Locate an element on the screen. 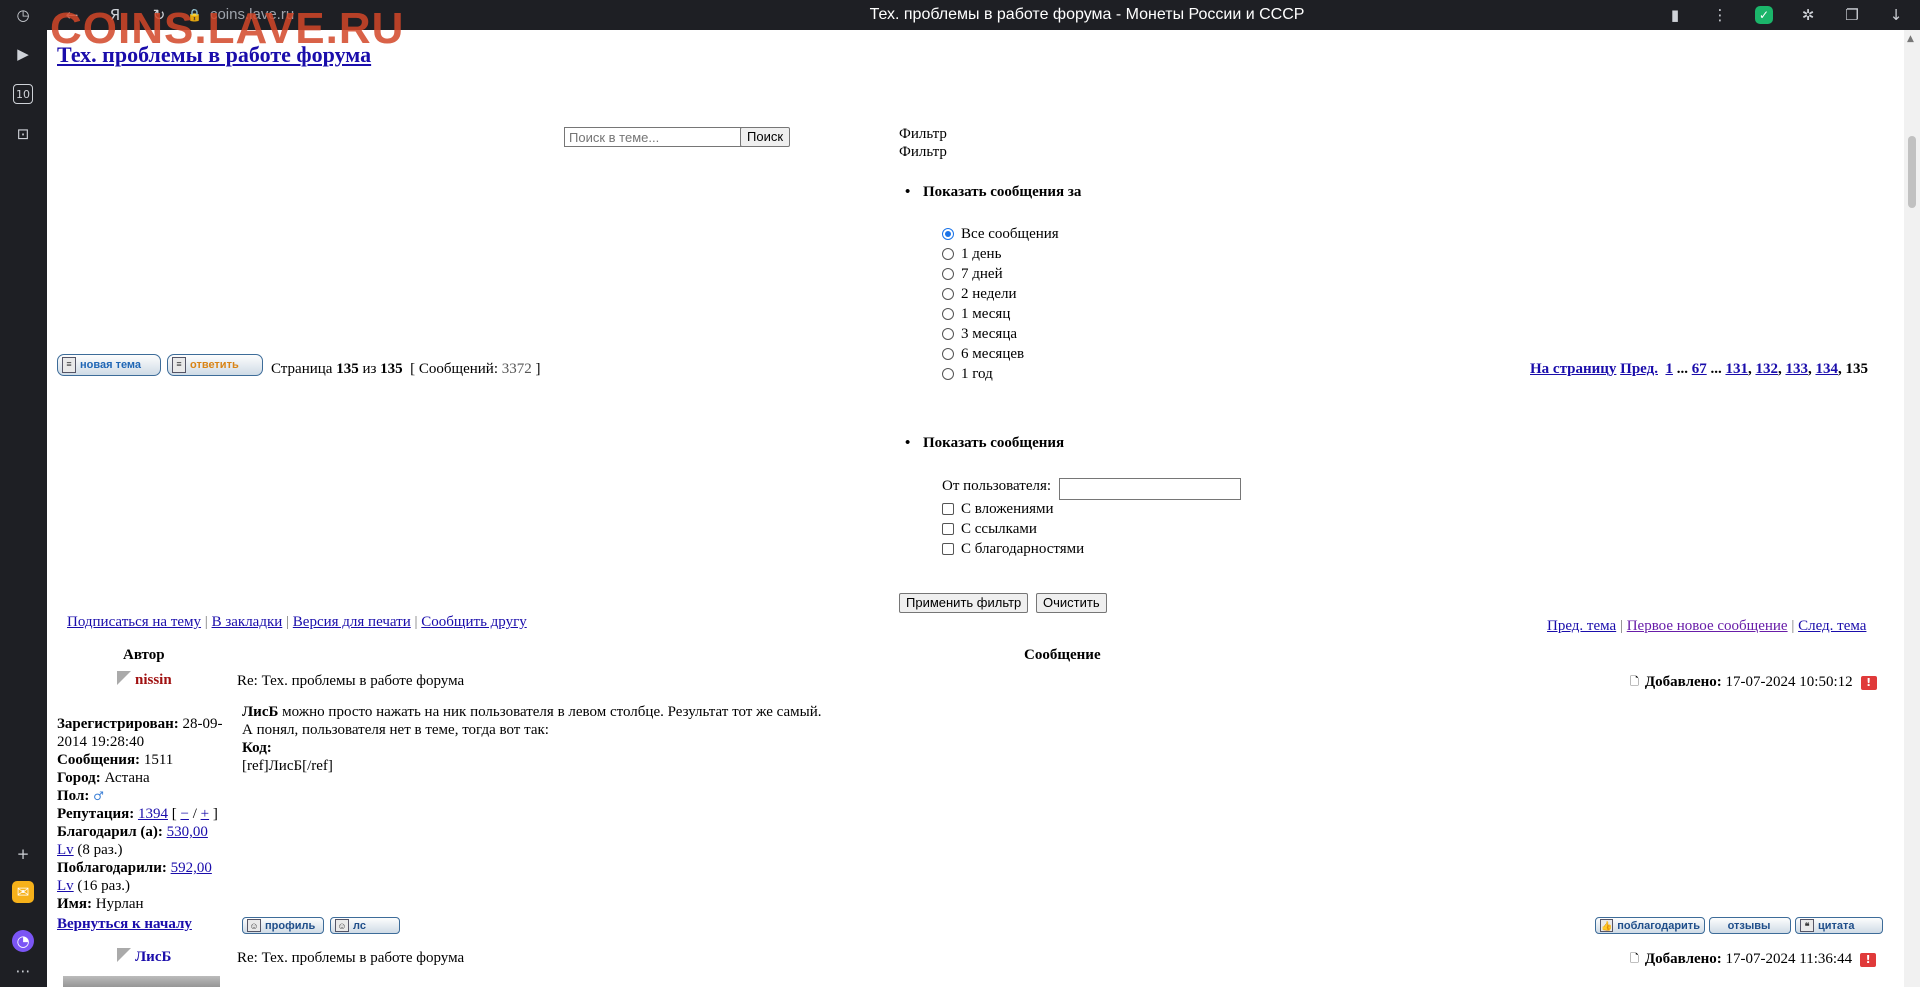  profile-label: Поблагодарили: is located at coordinates (112, 868).